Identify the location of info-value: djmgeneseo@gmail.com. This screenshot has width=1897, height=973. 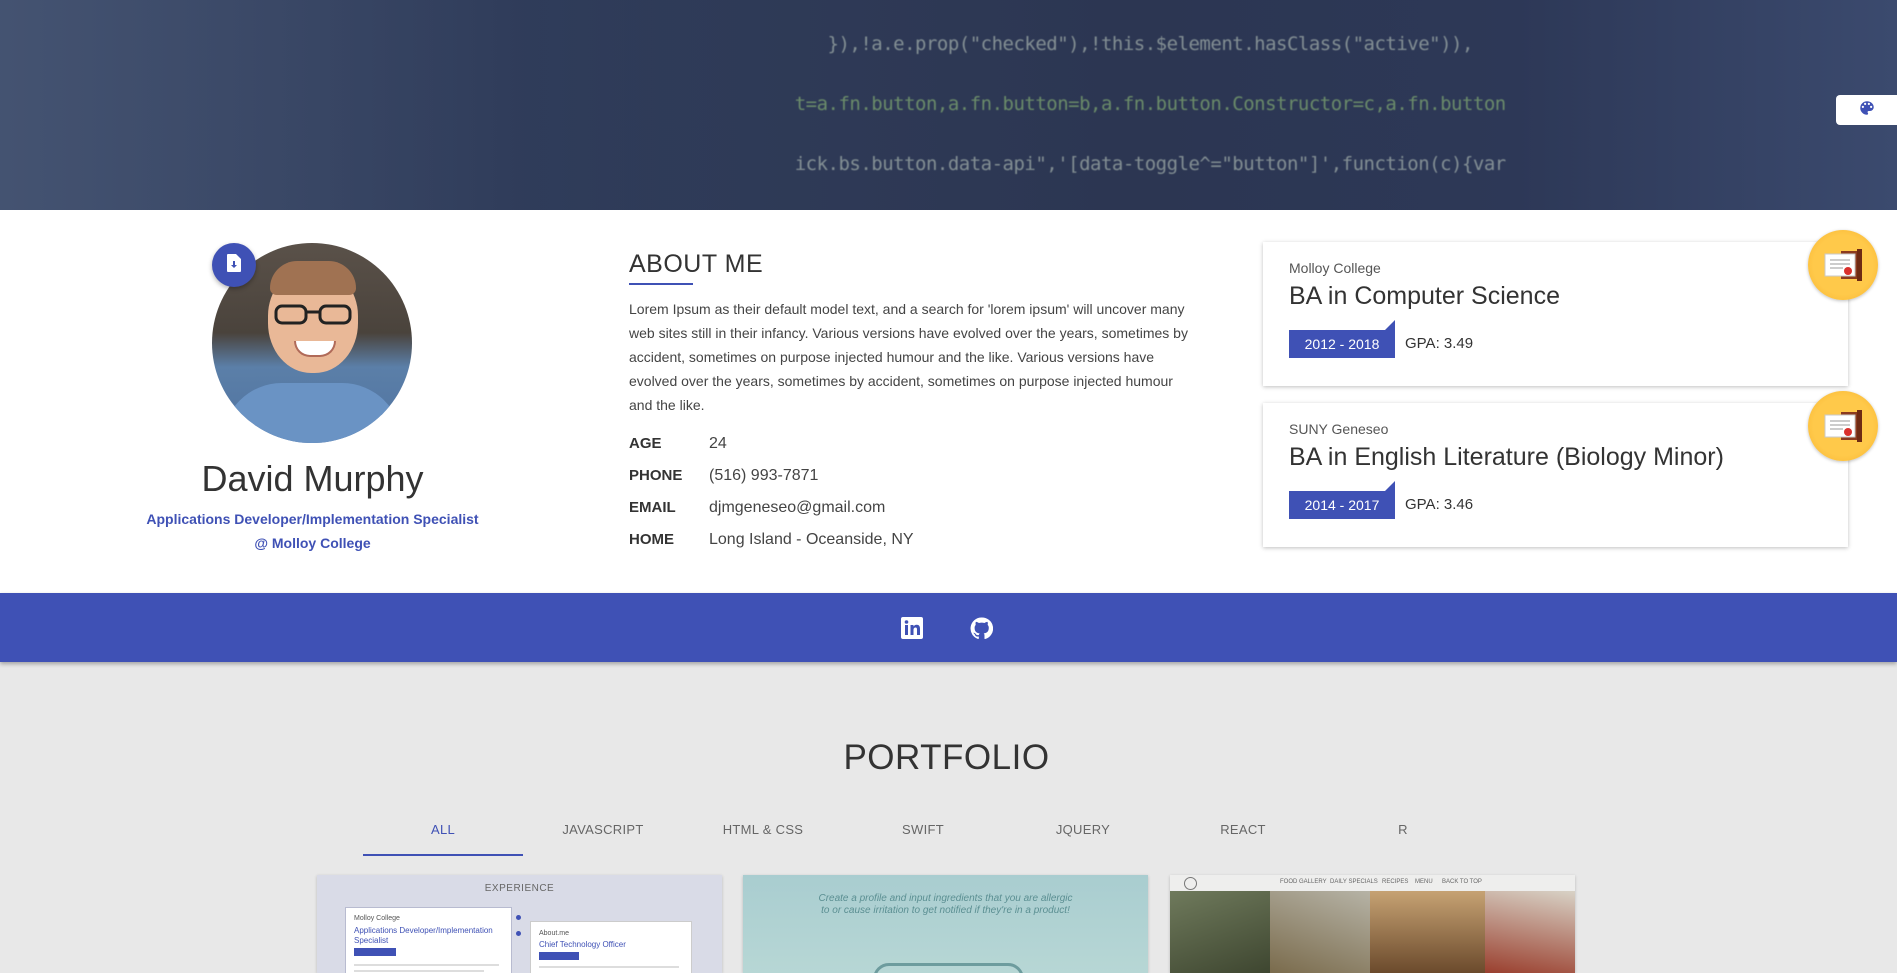
(797, 508).